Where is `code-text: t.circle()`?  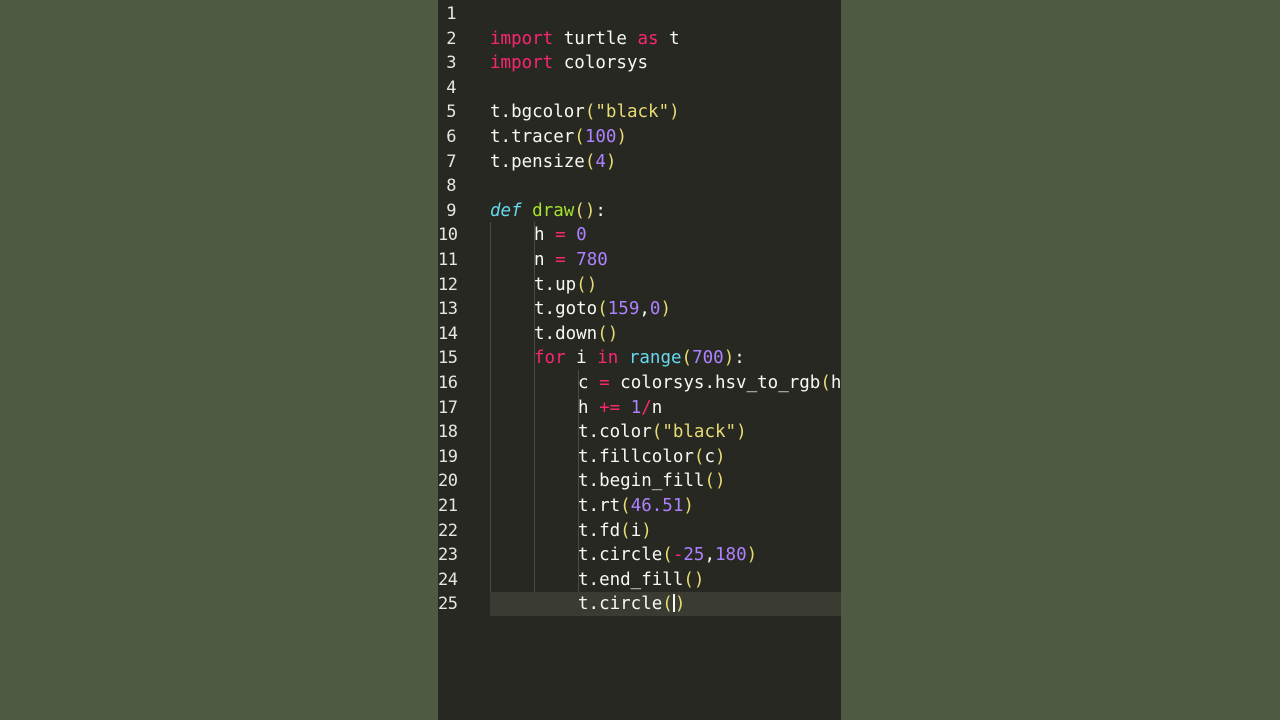 code-text: t.circle() is located at coordinates (631, 604).